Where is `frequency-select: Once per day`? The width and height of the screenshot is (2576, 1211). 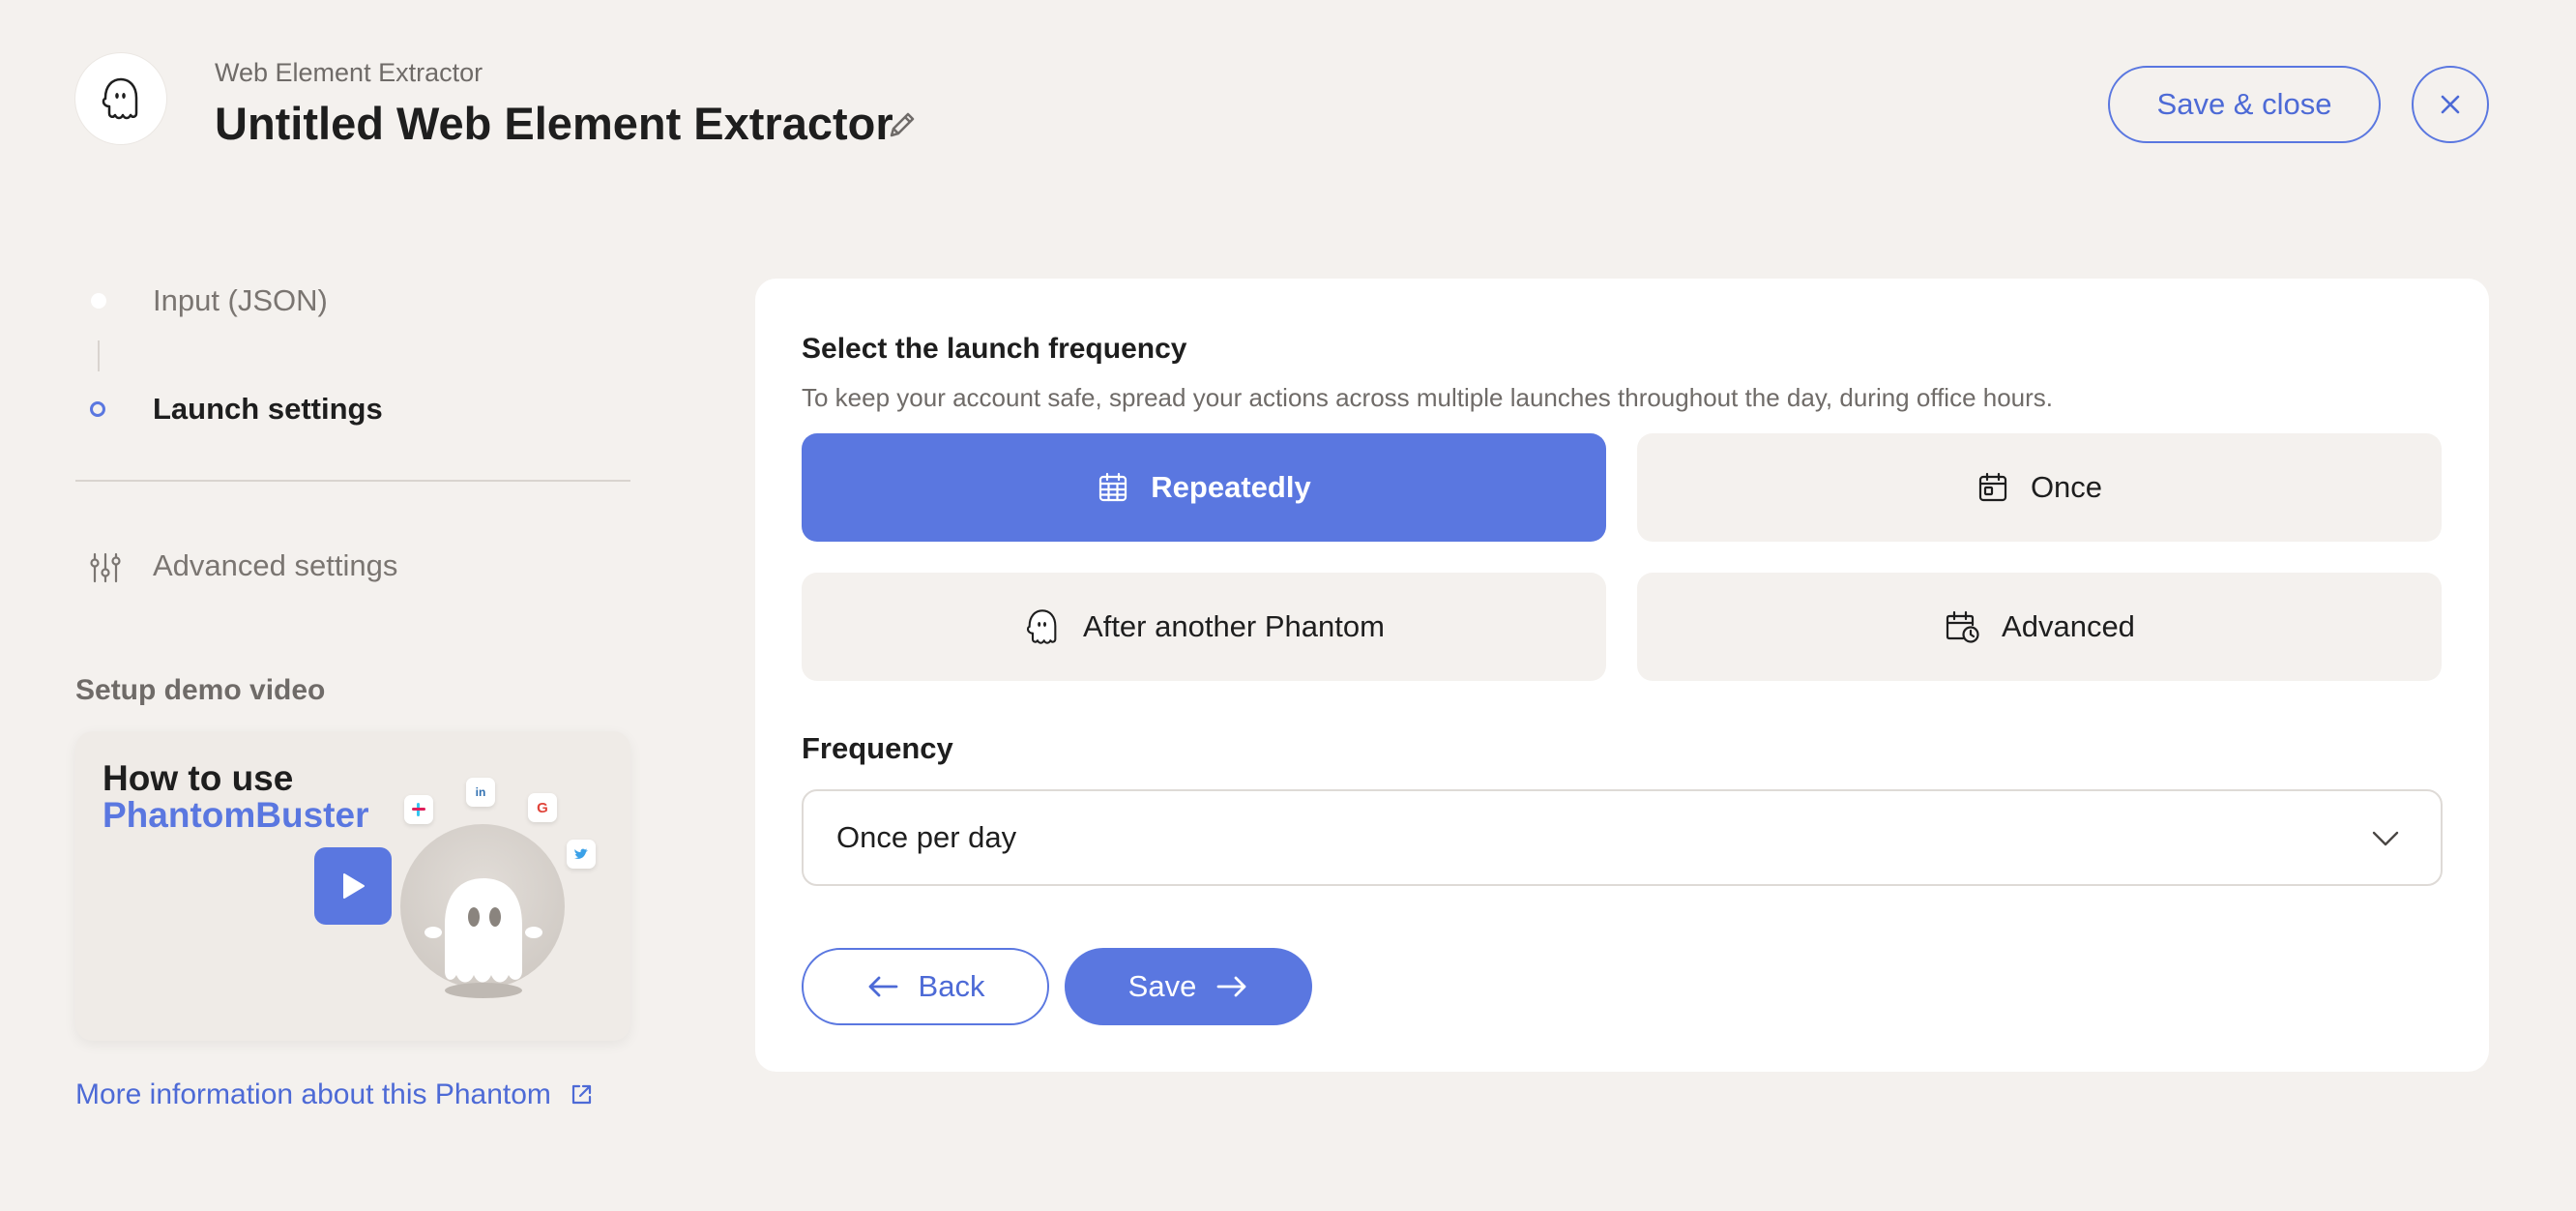 frequency-select: Once per day is located at coordinates (1622, 838).